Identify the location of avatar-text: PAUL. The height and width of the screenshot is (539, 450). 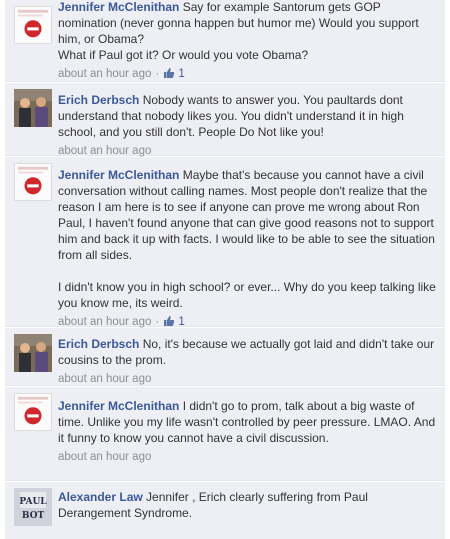
(33, 502).